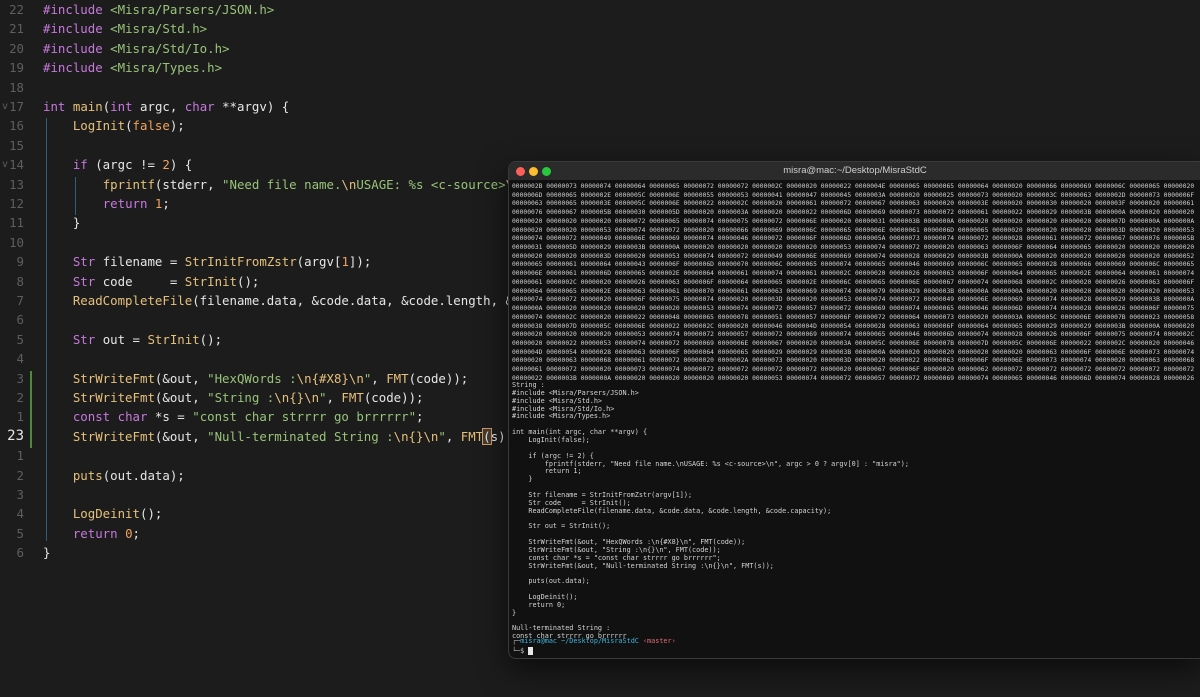  I want to click on code-token: <Misra/Std.h>, so click(155, 29).